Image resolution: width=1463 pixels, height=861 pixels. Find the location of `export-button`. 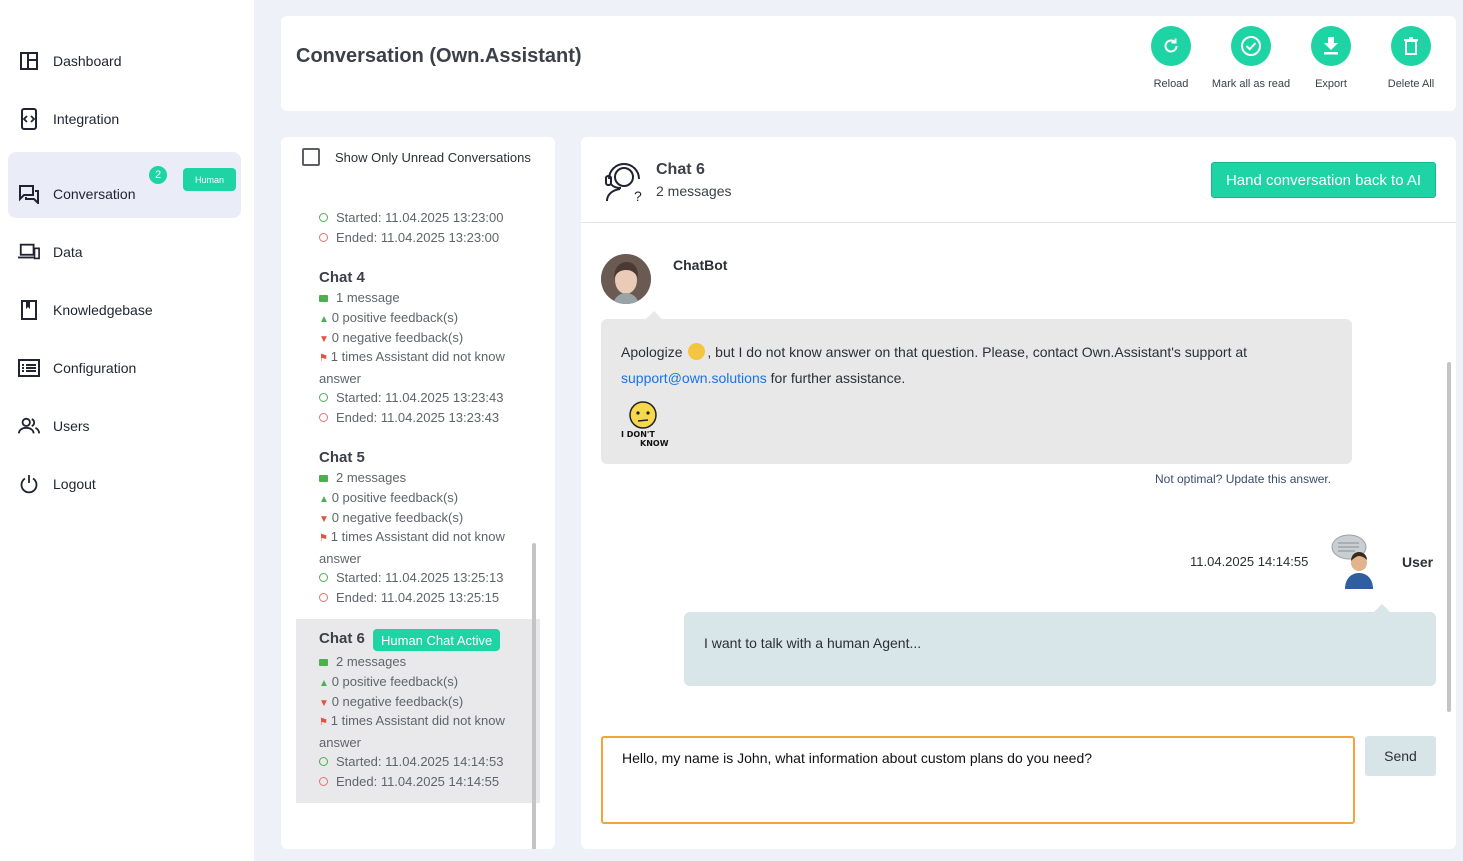

export-button is located at coordinates (1331, 46).